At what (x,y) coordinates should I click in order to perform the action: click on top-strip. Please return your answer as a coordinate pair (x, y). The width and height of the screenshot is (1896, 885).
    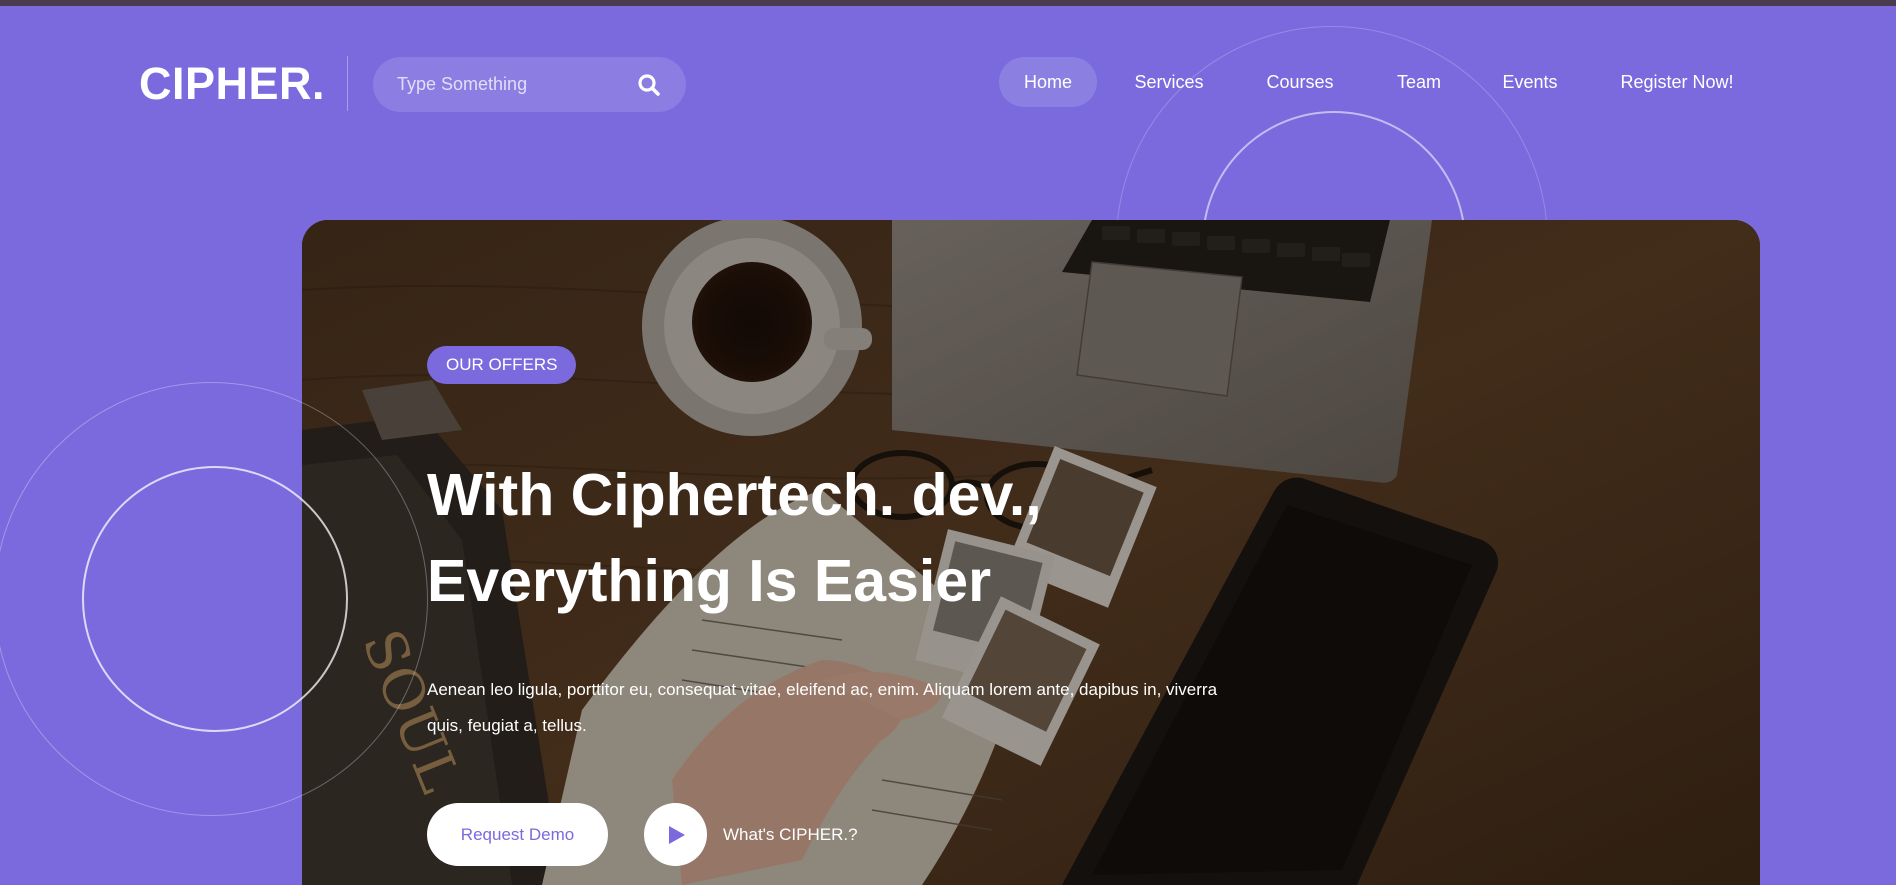
    Looking at the image, I should click on (948, 3).